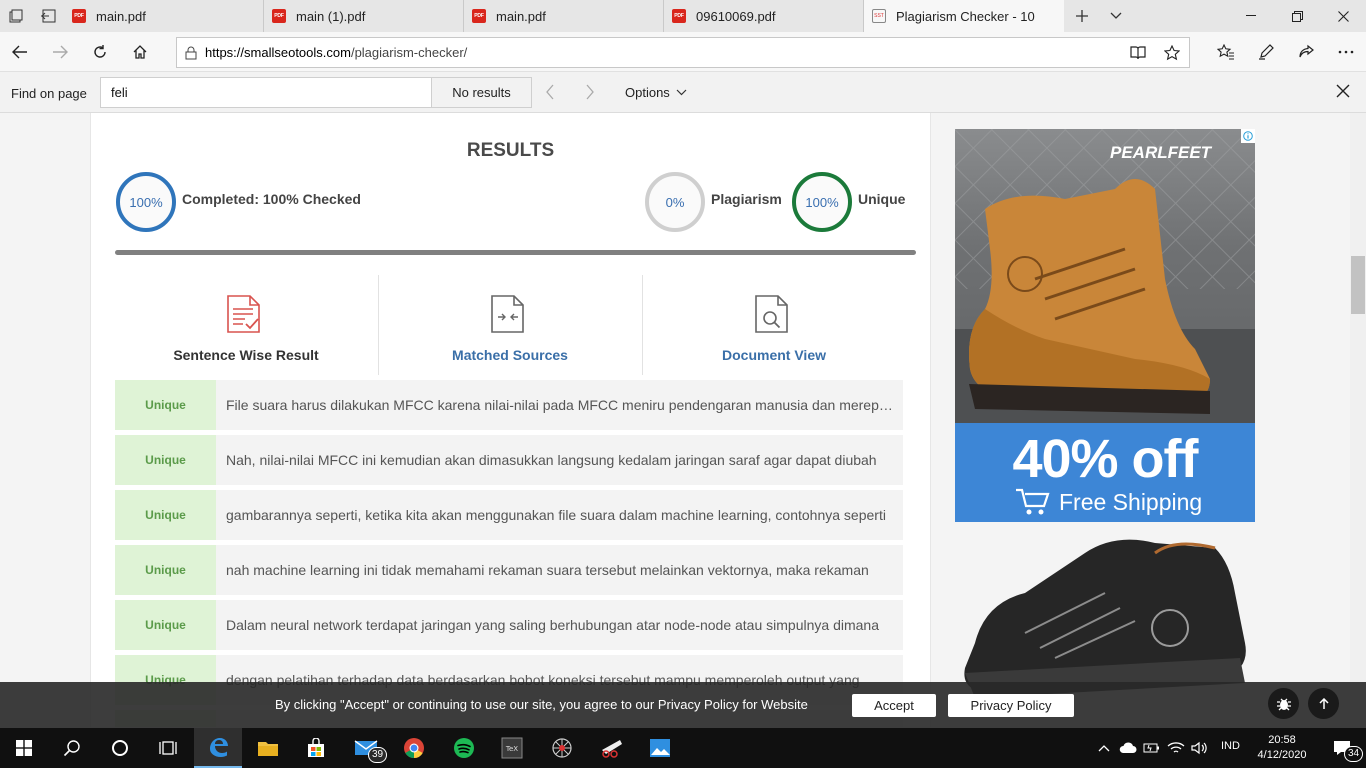 The width and height of the screenshot is (1366, 768). I want to click on advertisement: PEARLFEET 40% off Free Shipping, so click(1105, 325).